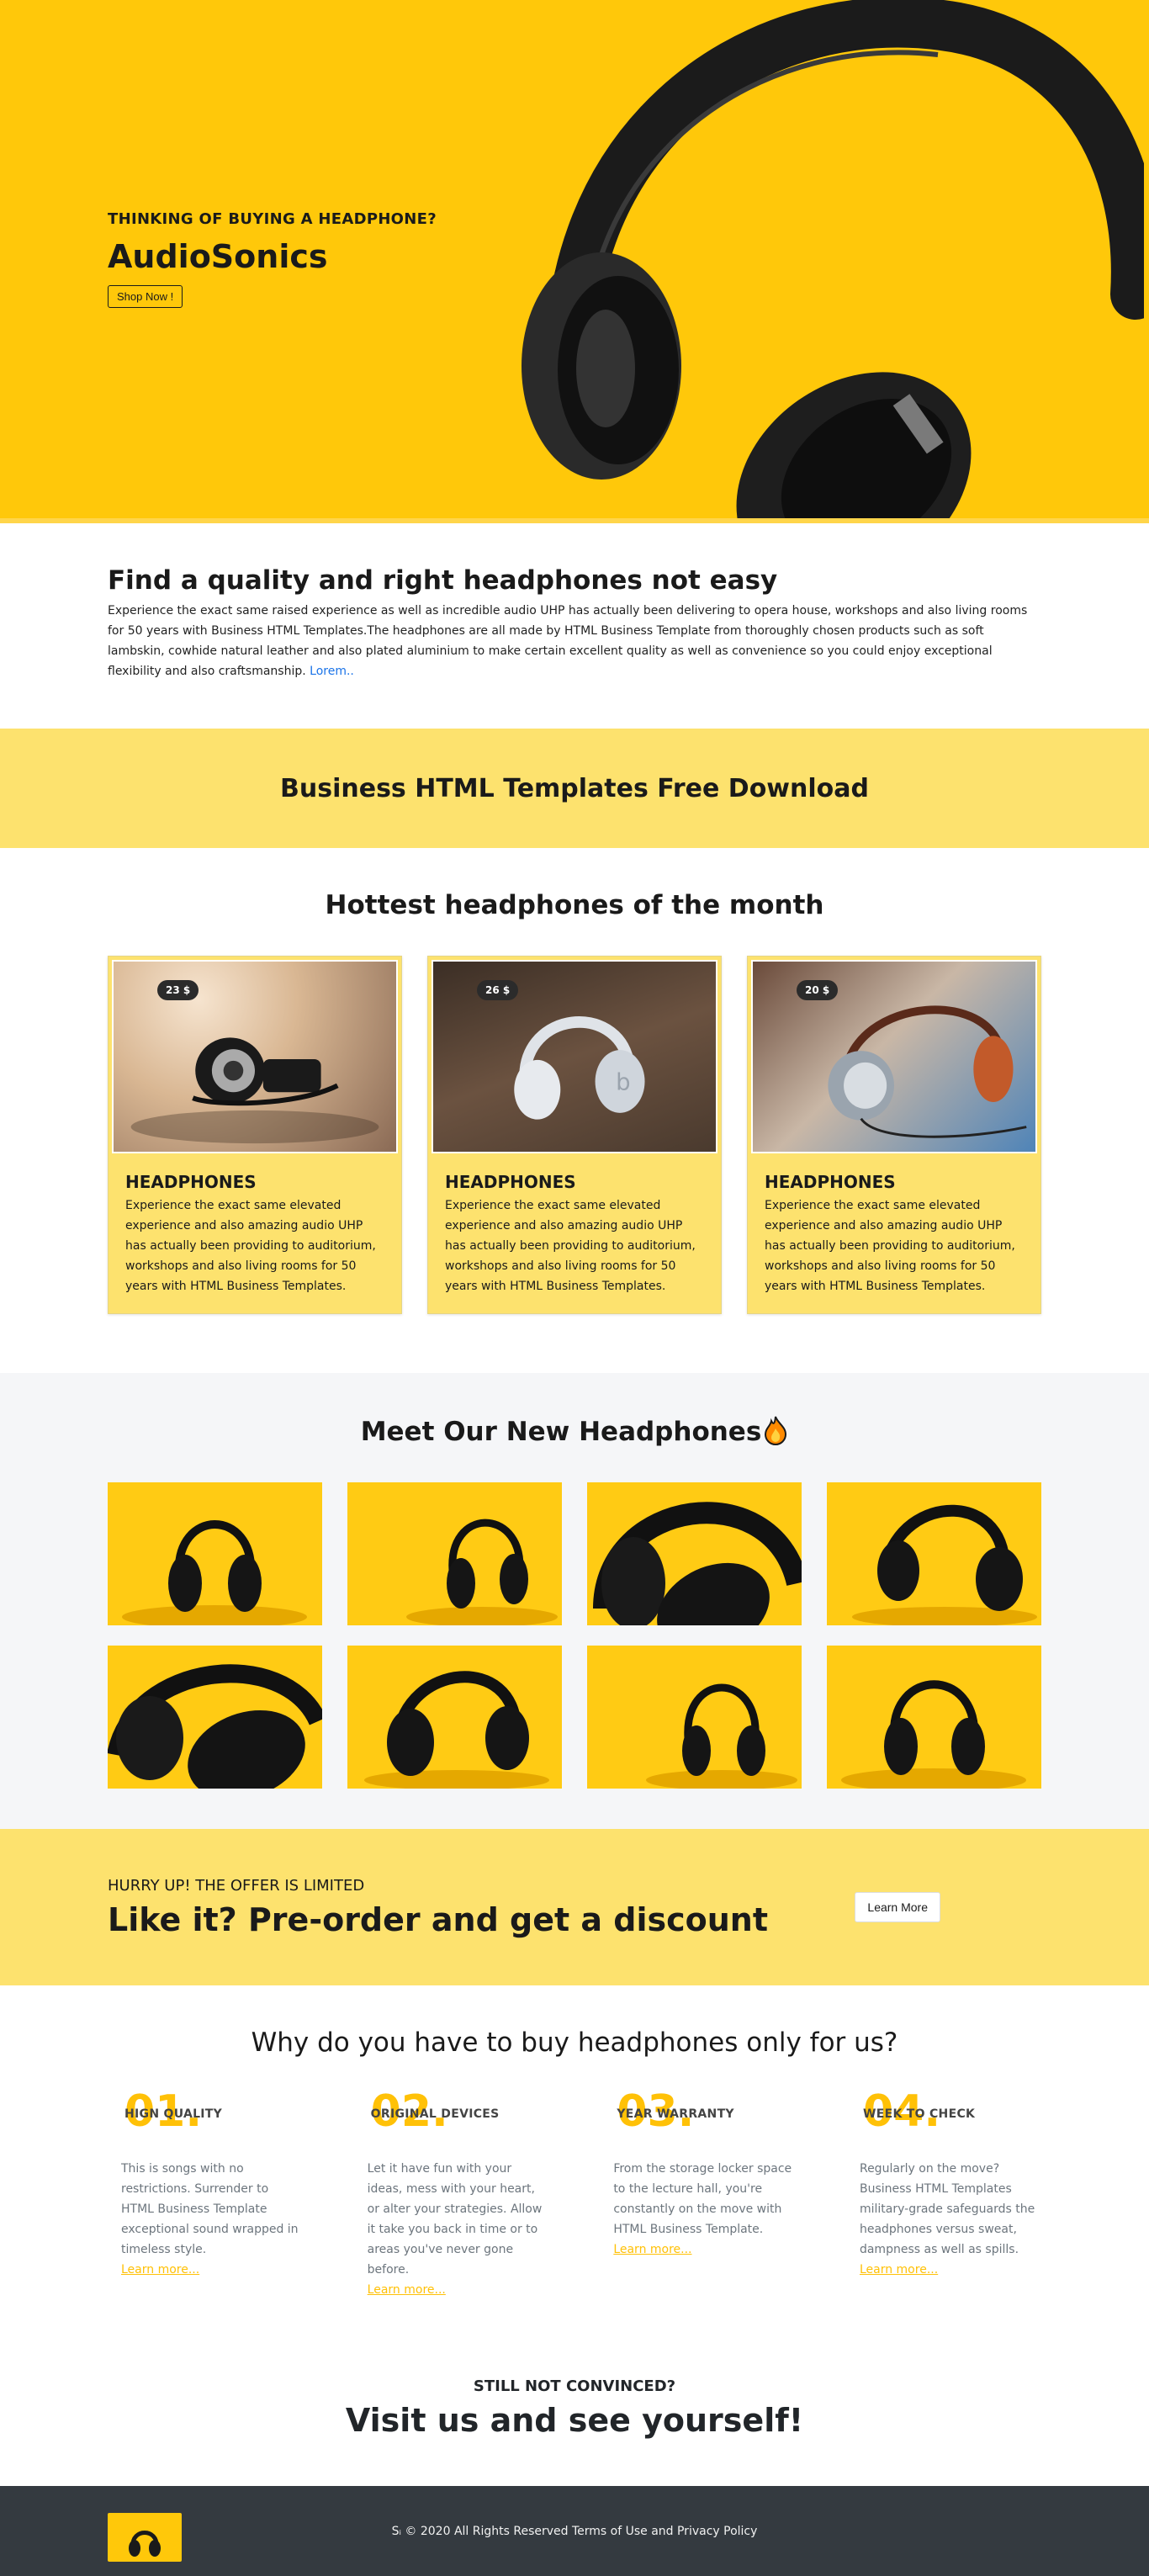  I want to click on hero-headphone-image, so click(833, 259).